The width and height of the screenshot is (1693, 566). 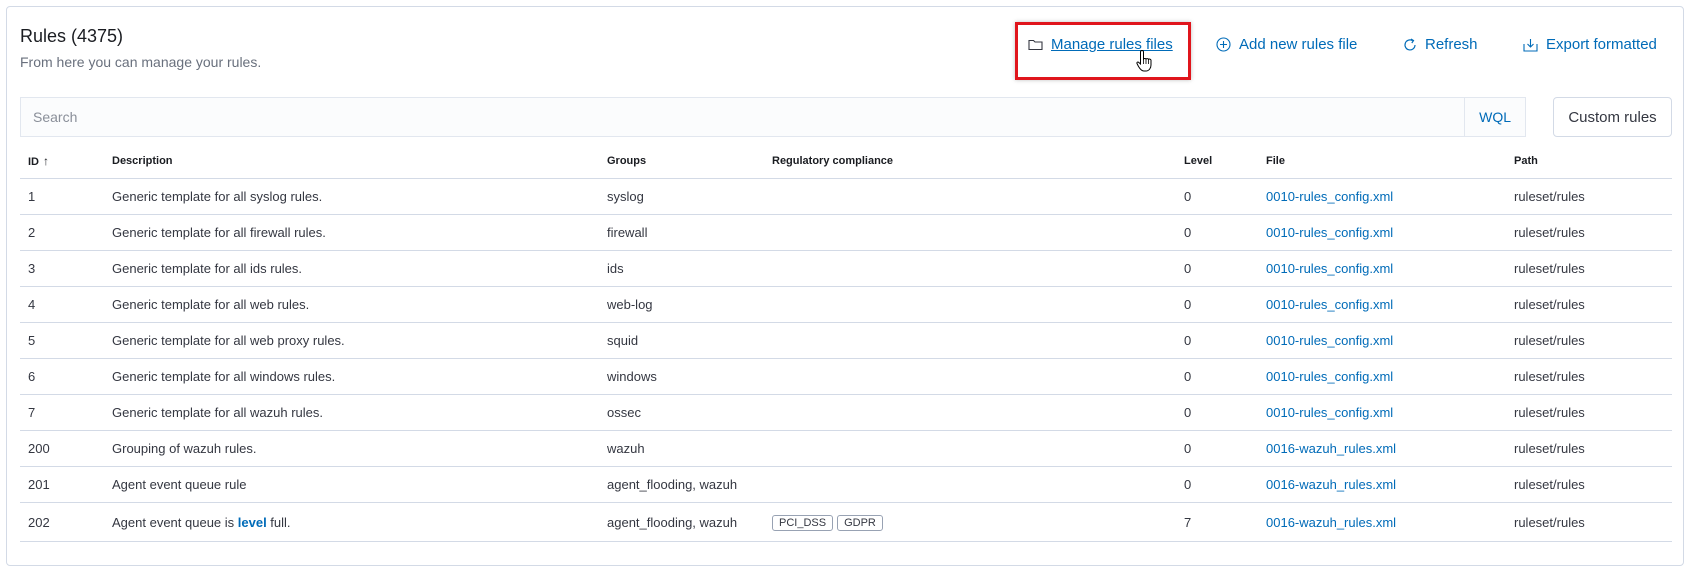 I want to click on rule-description-cell: Generic template for all web rules., so click(x=351, y=304).